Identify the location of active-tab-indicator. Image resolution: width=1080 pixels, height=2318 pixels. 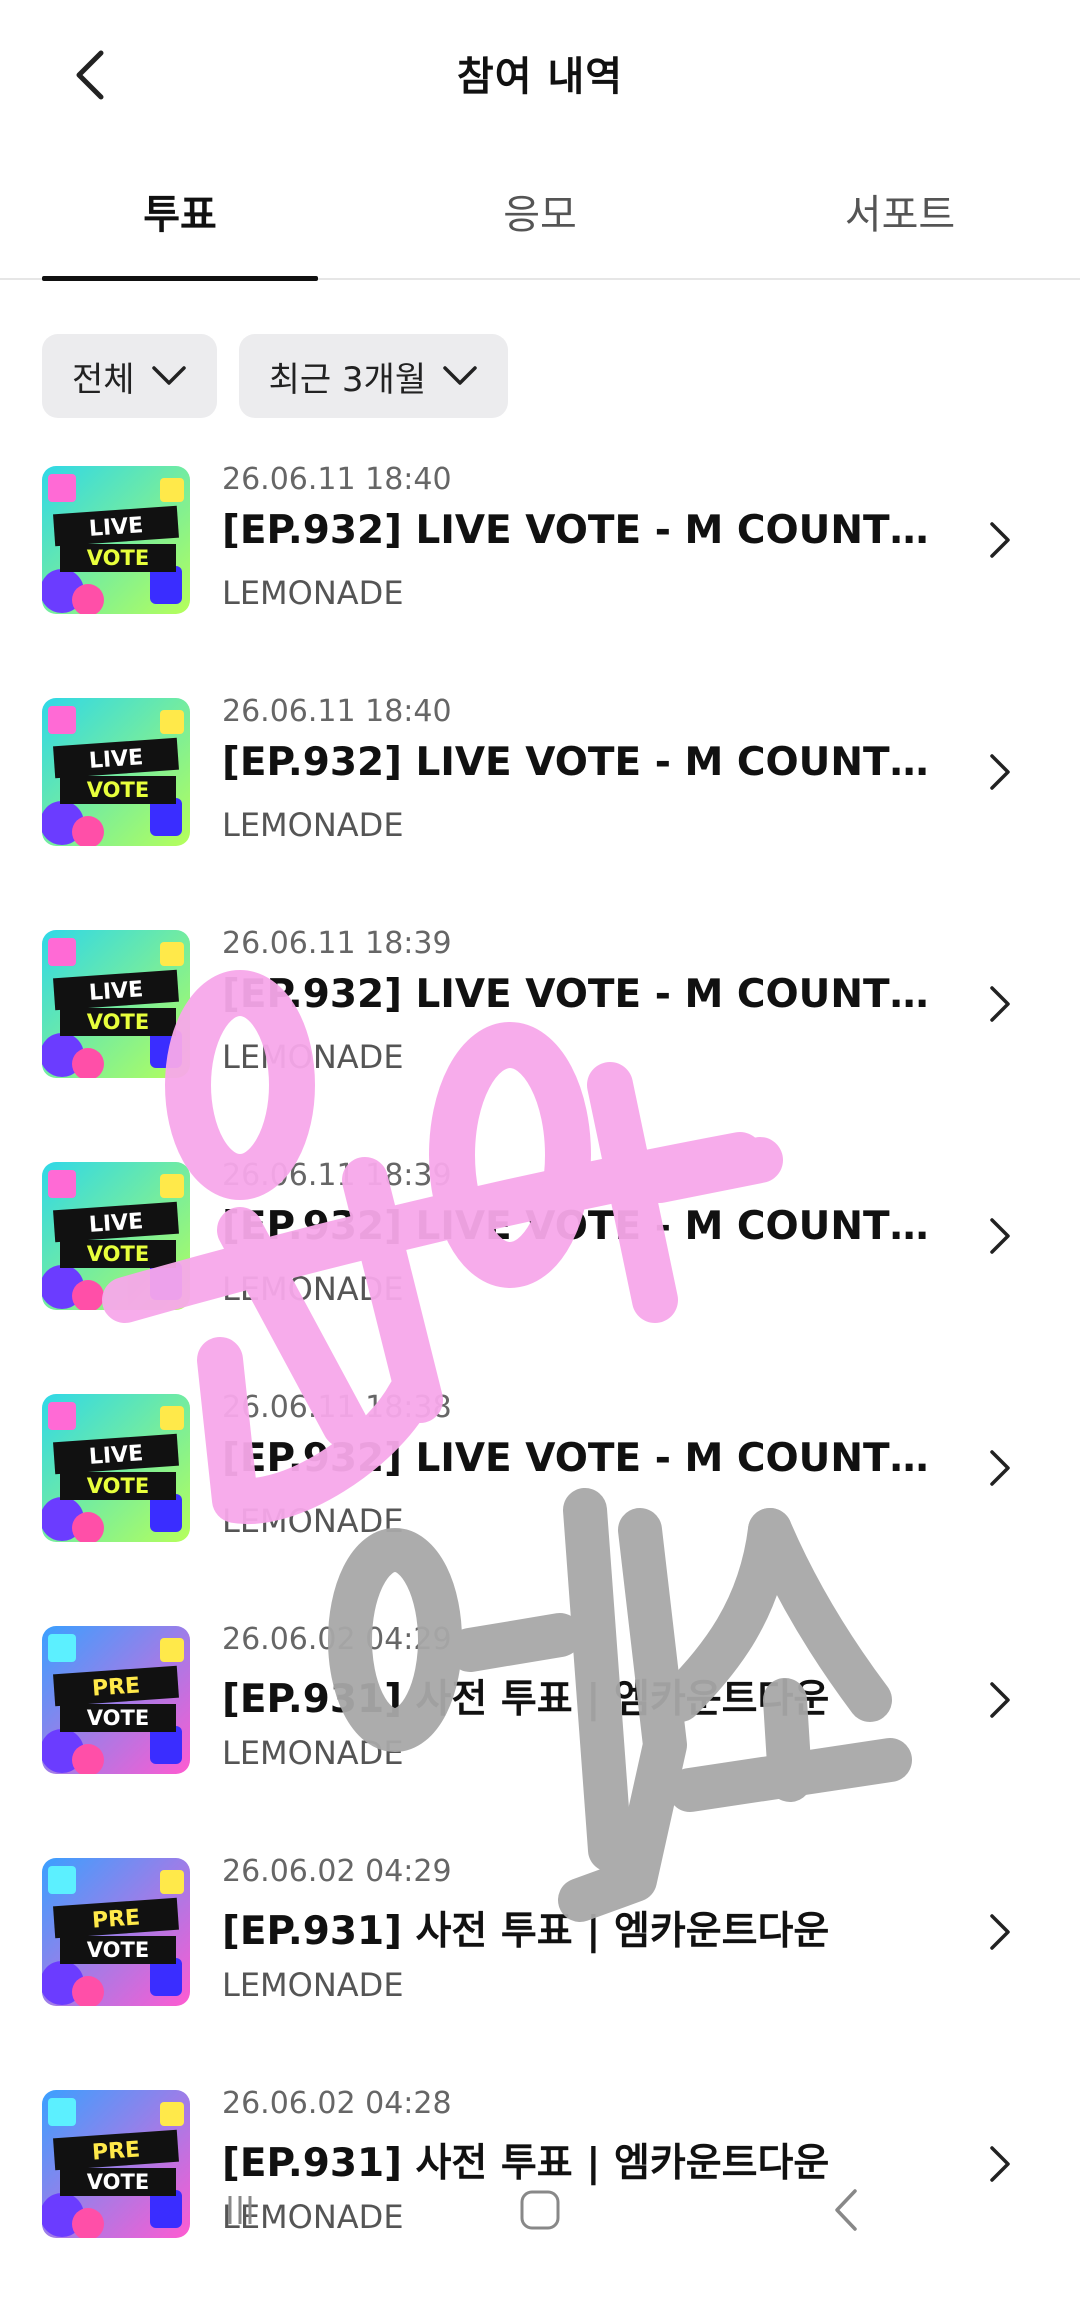
(180, 278).